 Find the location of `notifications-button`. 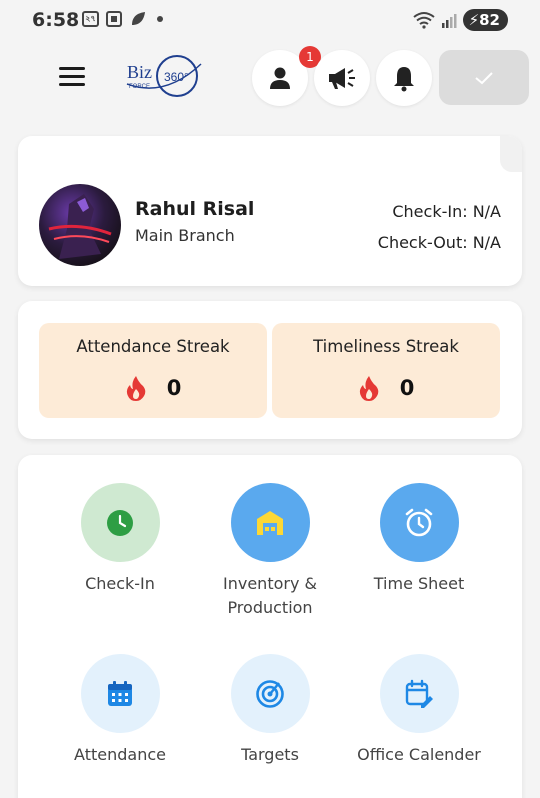

notifications-button is located at coordinates (404, 78).